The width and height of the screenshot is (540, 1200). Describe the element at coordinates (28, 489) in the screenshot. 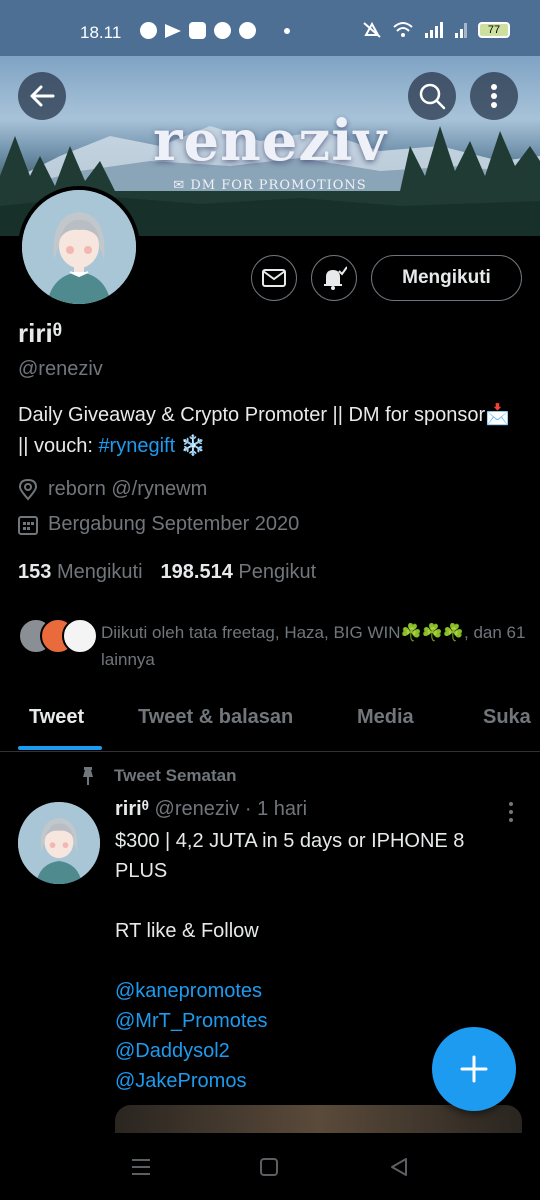

I see `location-pin-icon` at that location.